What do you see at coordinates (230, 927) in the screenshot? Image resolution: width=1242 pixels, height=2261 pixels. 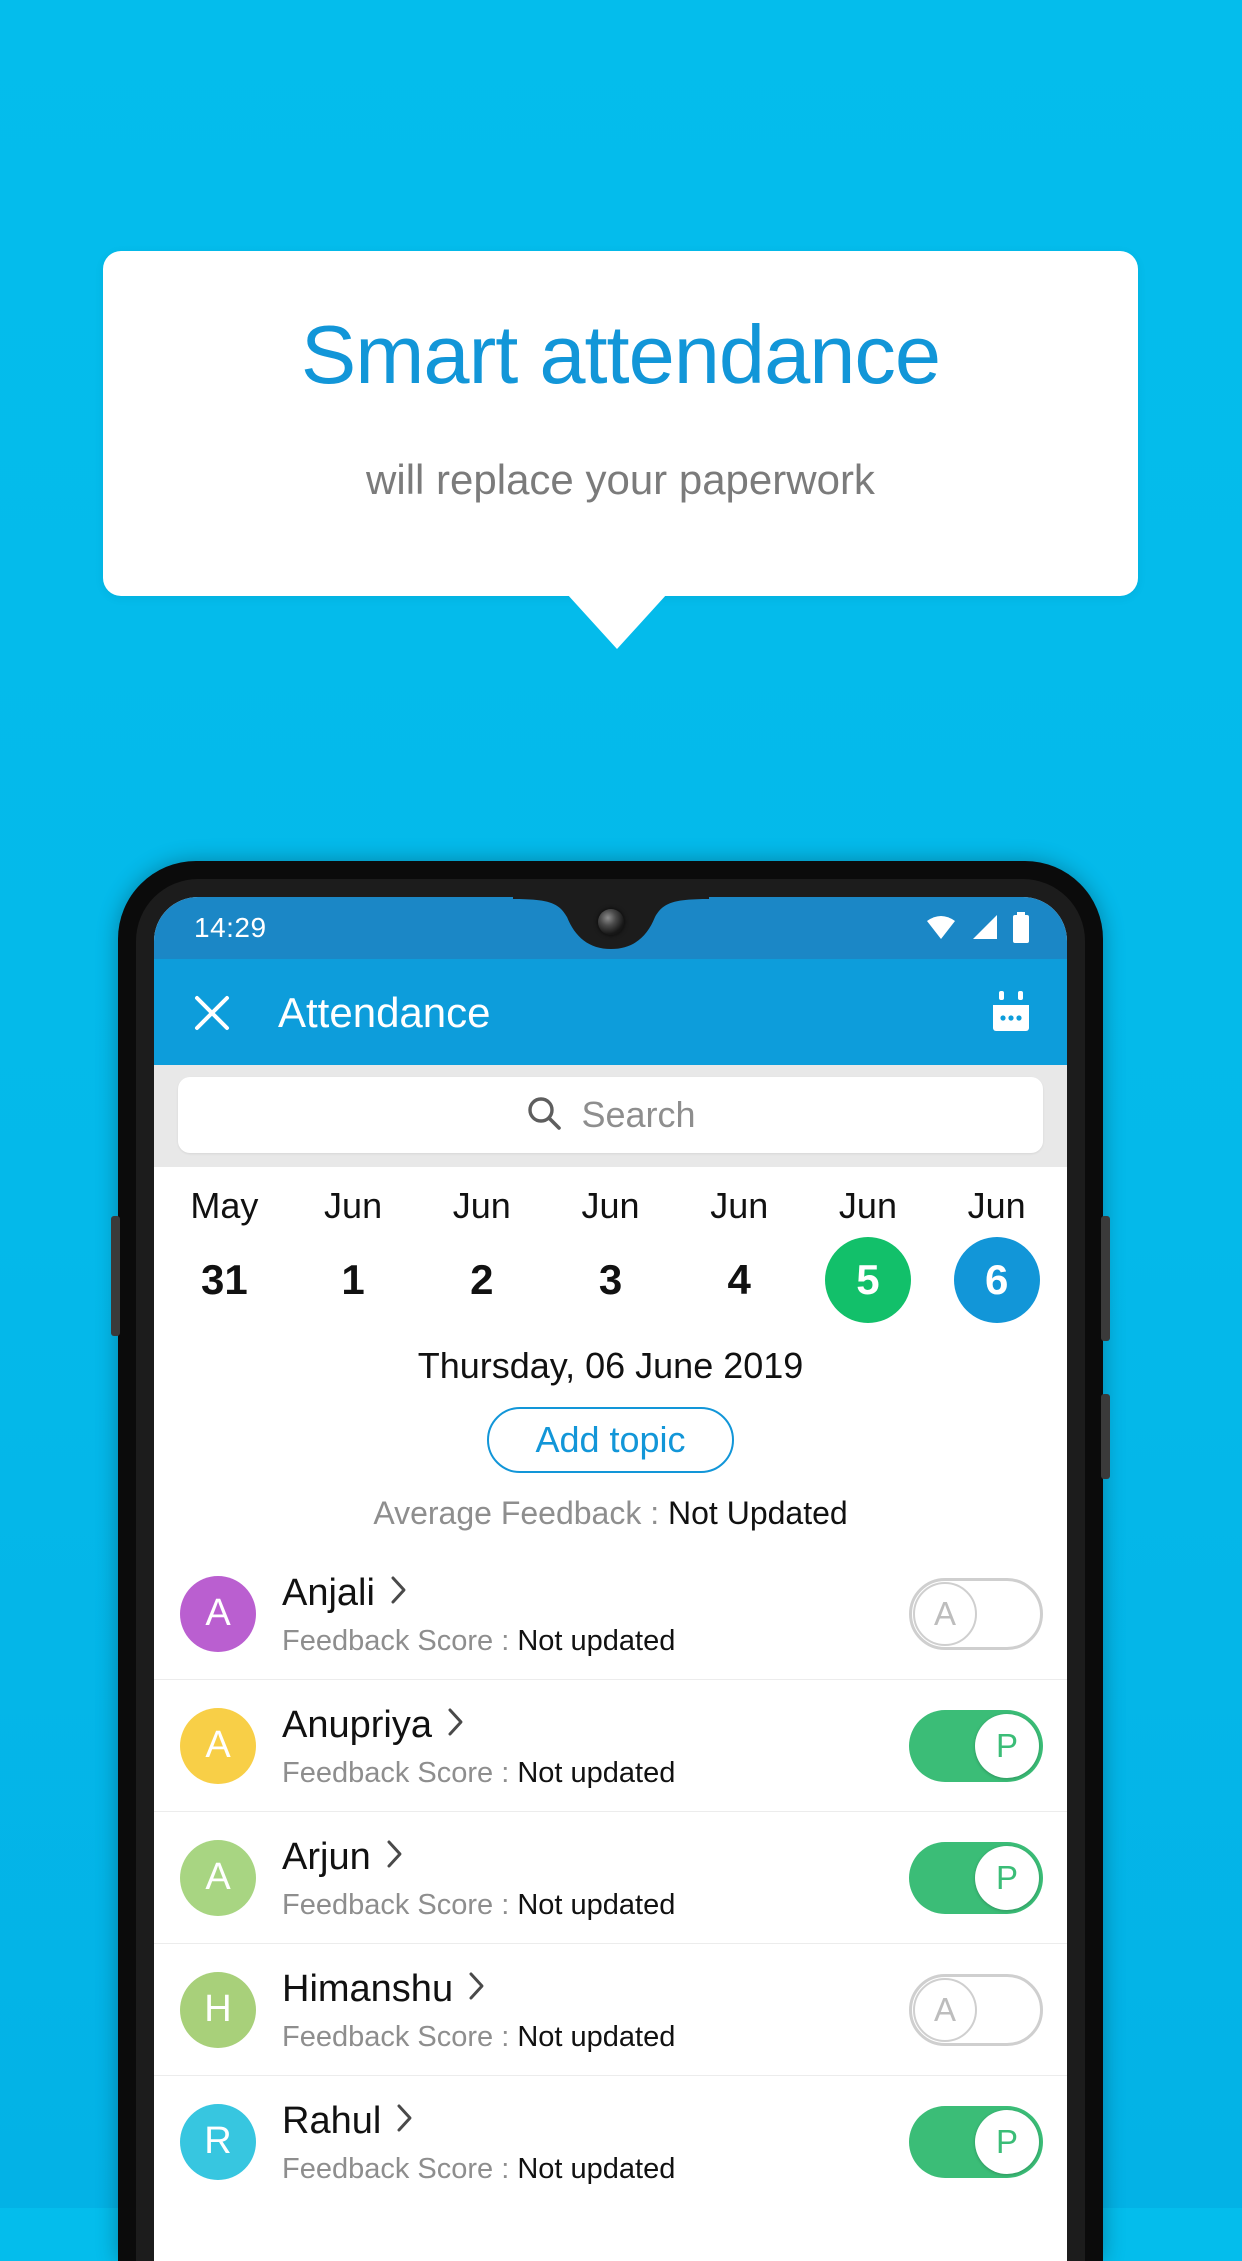 I see `status-time: 14:29` at bounding box center [230, 927].